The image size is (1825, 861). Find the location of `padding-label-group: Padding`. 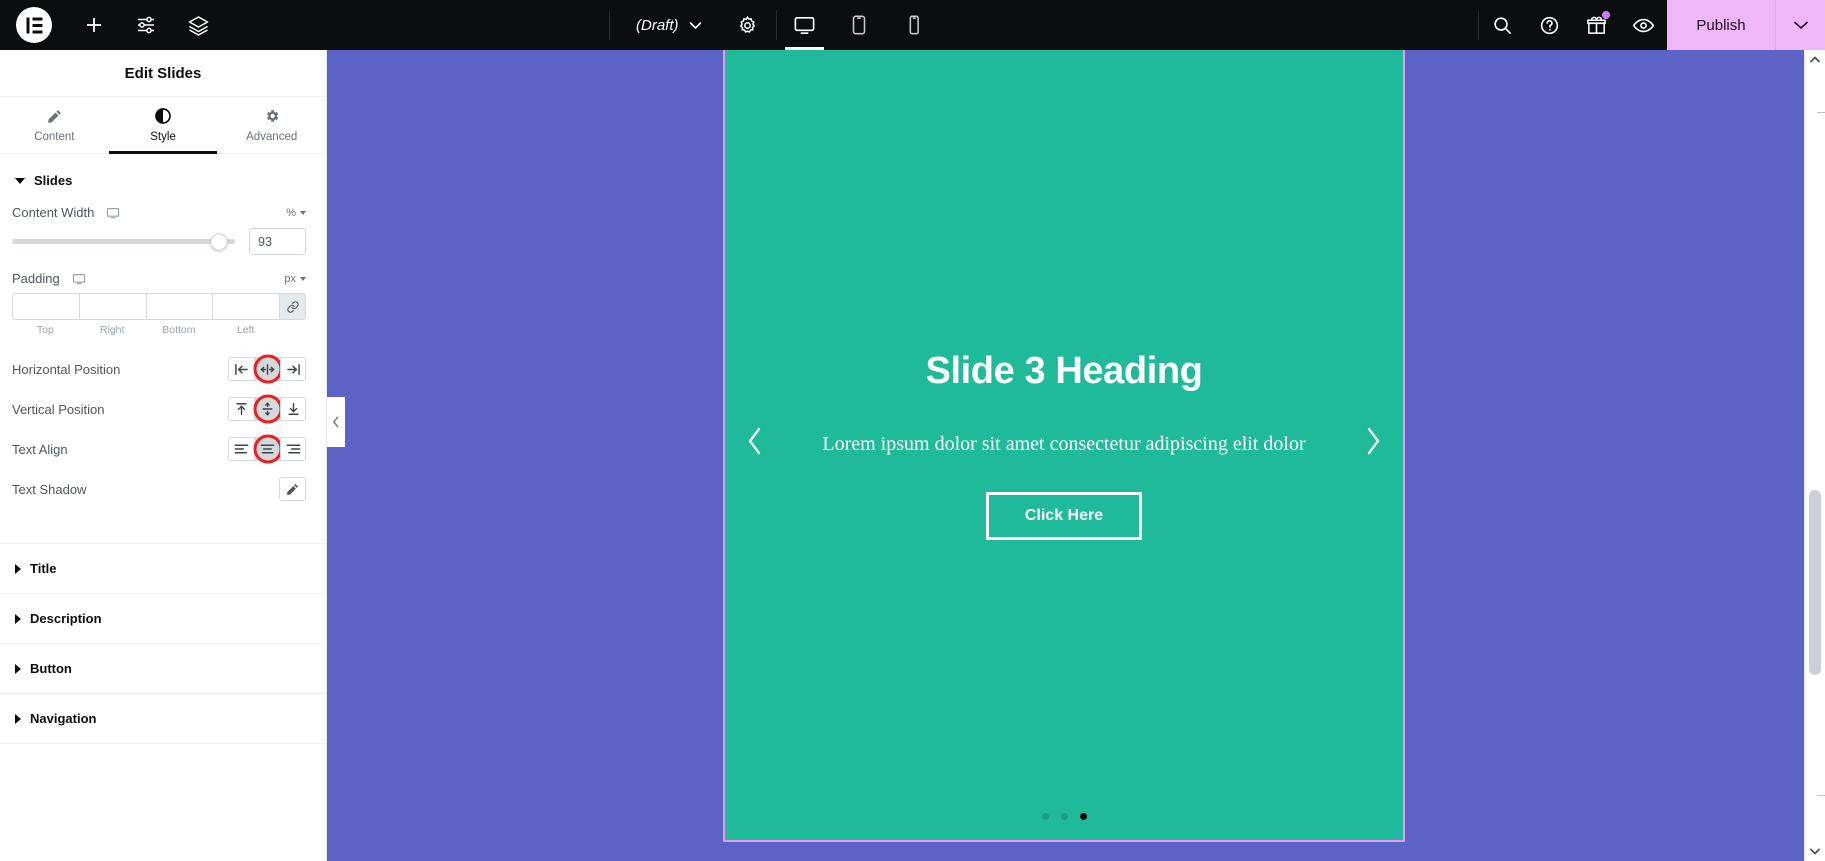

padding-label-group: Padding is located at coordinates (148, 278).